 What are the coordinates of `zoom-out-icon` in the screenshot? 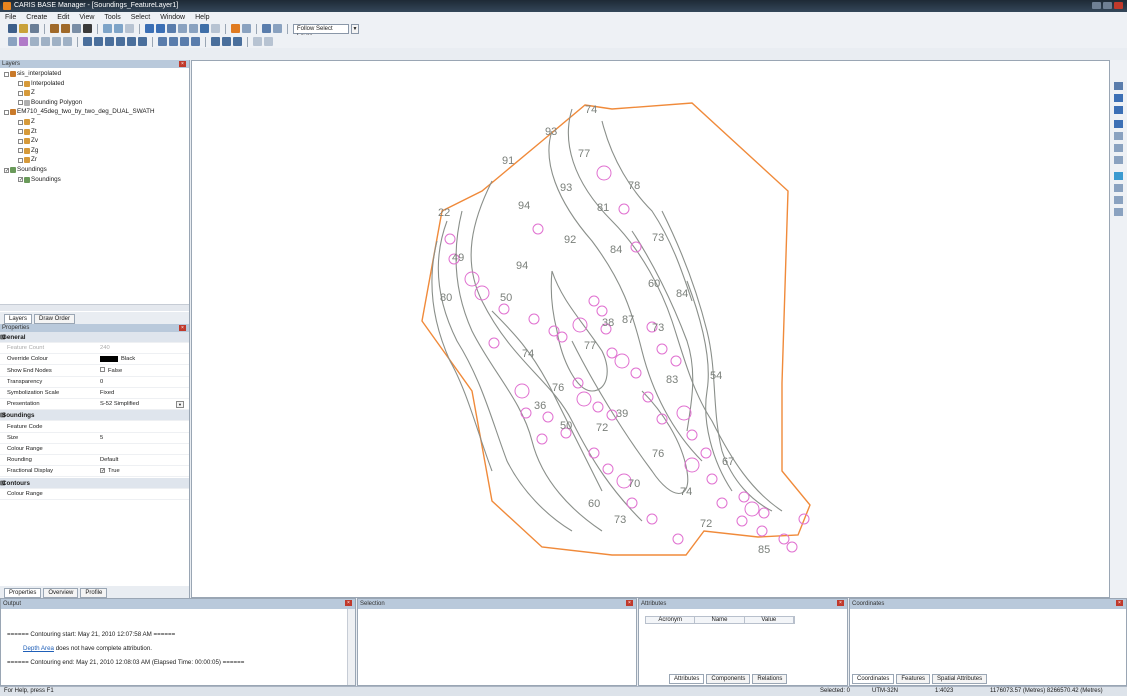 It's located at (193, 28).